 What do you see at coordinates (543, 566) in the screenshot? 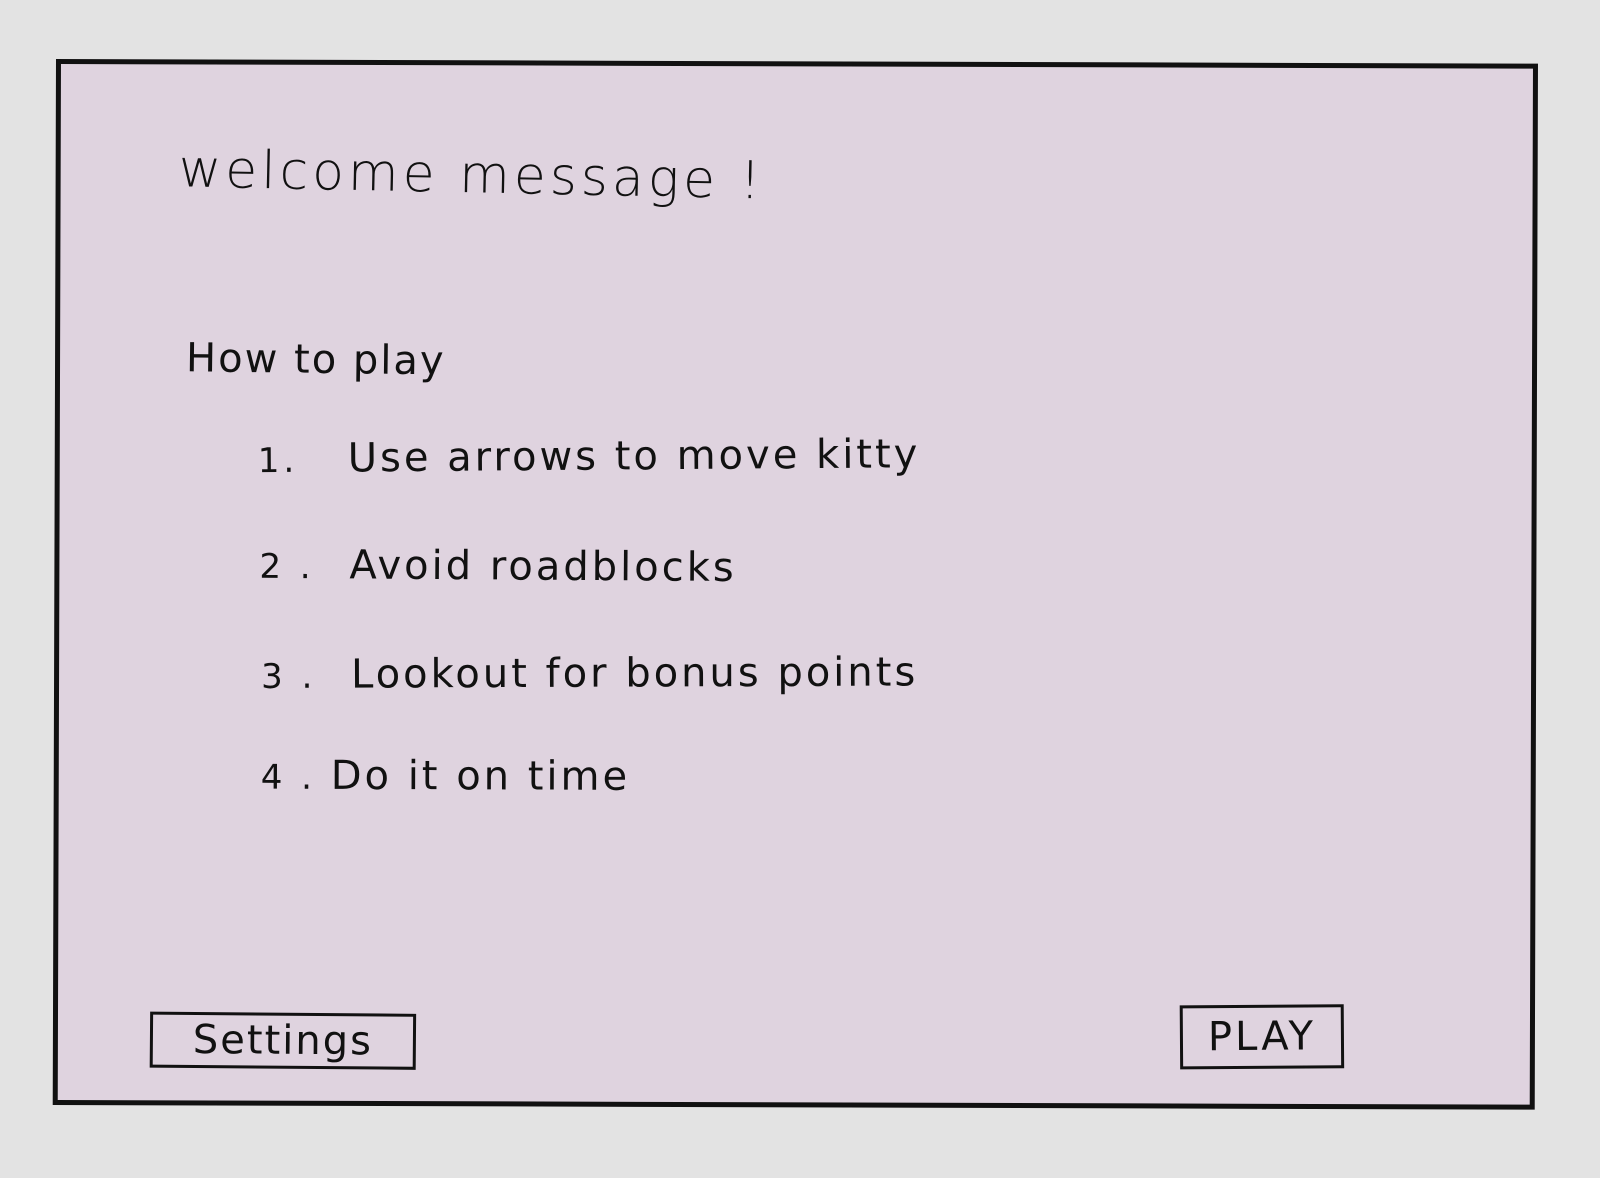
I see `step-text: Avoid roadblocks` at bounding box center [543, 566].